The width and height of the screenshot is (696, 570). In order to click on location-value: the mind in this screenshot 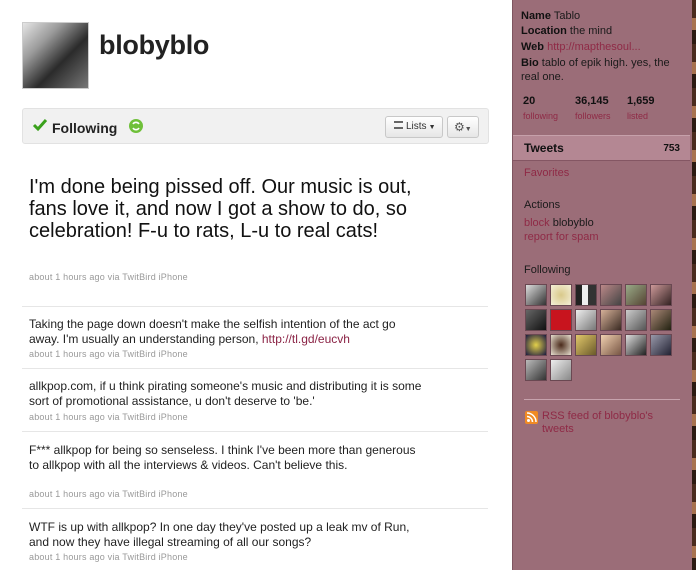, I will do `click(591, 31)`.